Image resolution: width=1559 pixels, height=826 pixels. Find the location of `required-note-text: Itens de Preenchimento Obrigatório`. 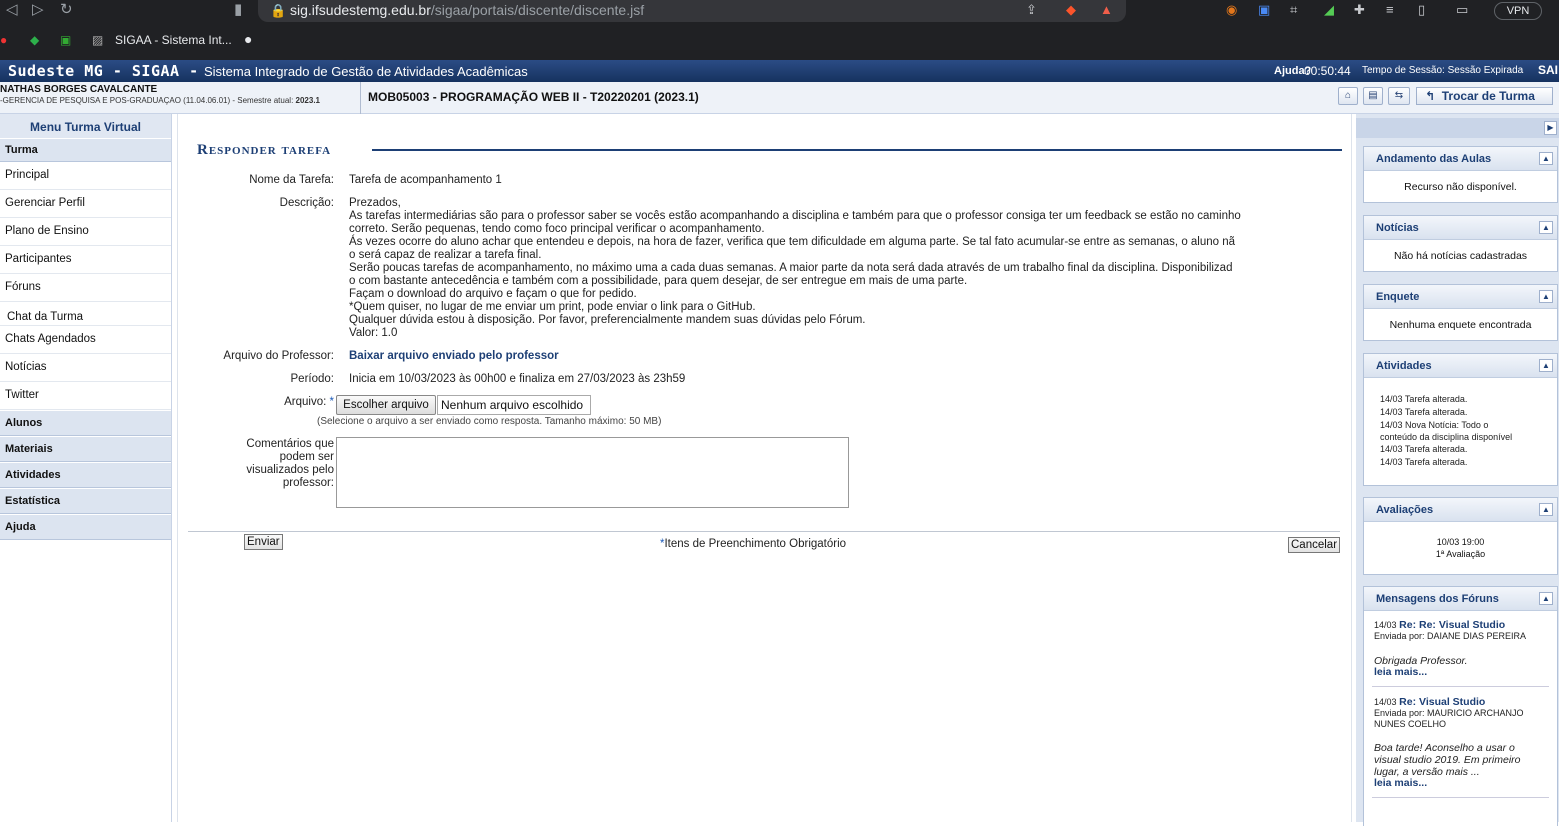

required-note-text: Itens de Preenchimento Obrigatório is located at coordinates (755, 544).